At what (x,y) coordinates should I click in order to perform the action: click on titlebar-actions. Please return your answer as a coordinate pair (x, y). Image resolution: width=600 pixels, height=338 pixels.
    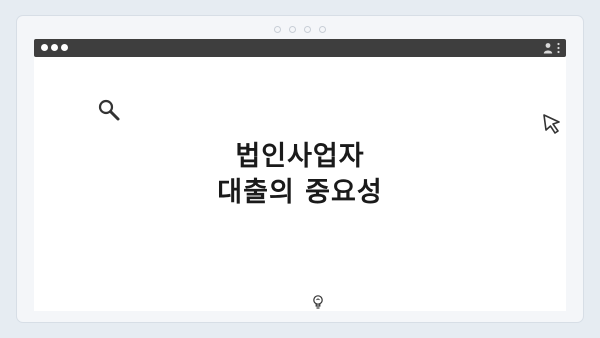
    Looking at the image, I should click on (551, 48).